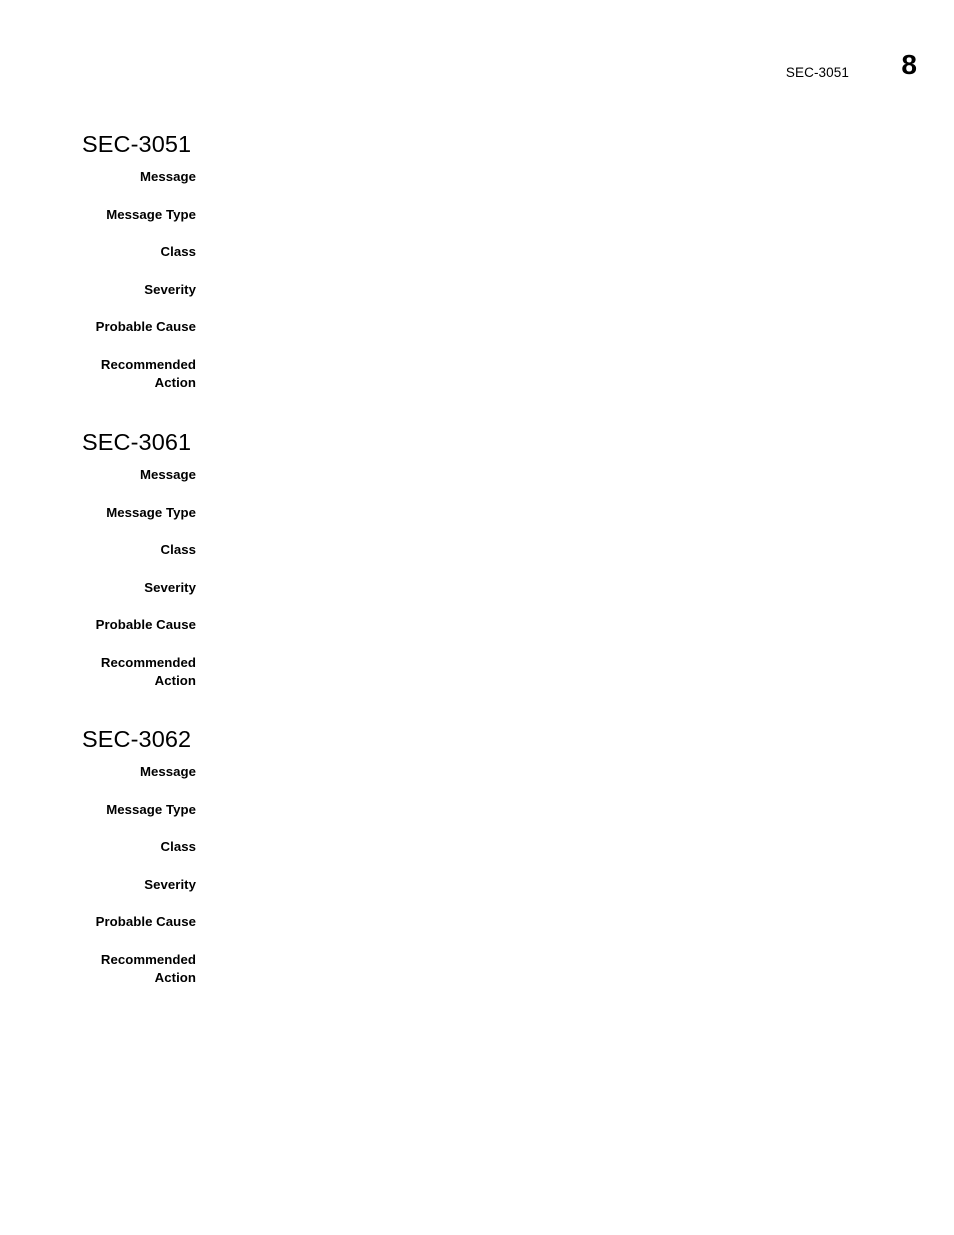 Image resolution: width=954 pixels, height=1235 pixels. What do you see at coordinates (477, 75) in the screenshot?
I see `page-running-header: SEC-3051 8` at bounding box center [477, 75].